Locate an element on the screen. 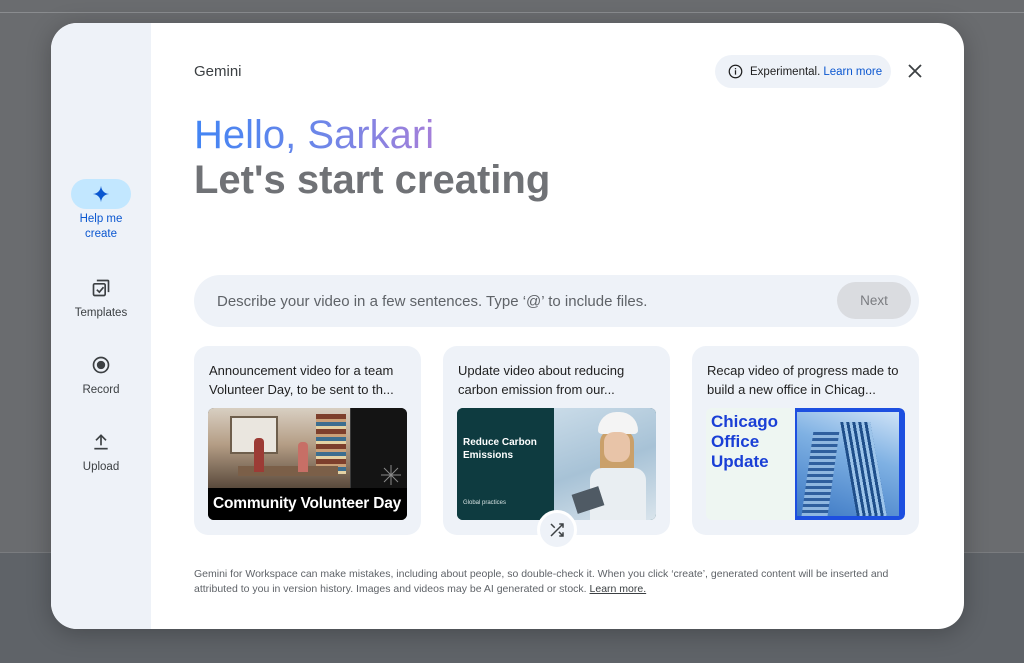 Image resolution: width=1024 pixels, height=663 pixels. thumbnail-headline: Reduce Carbon Emissions is located at coordinates (500, 449).